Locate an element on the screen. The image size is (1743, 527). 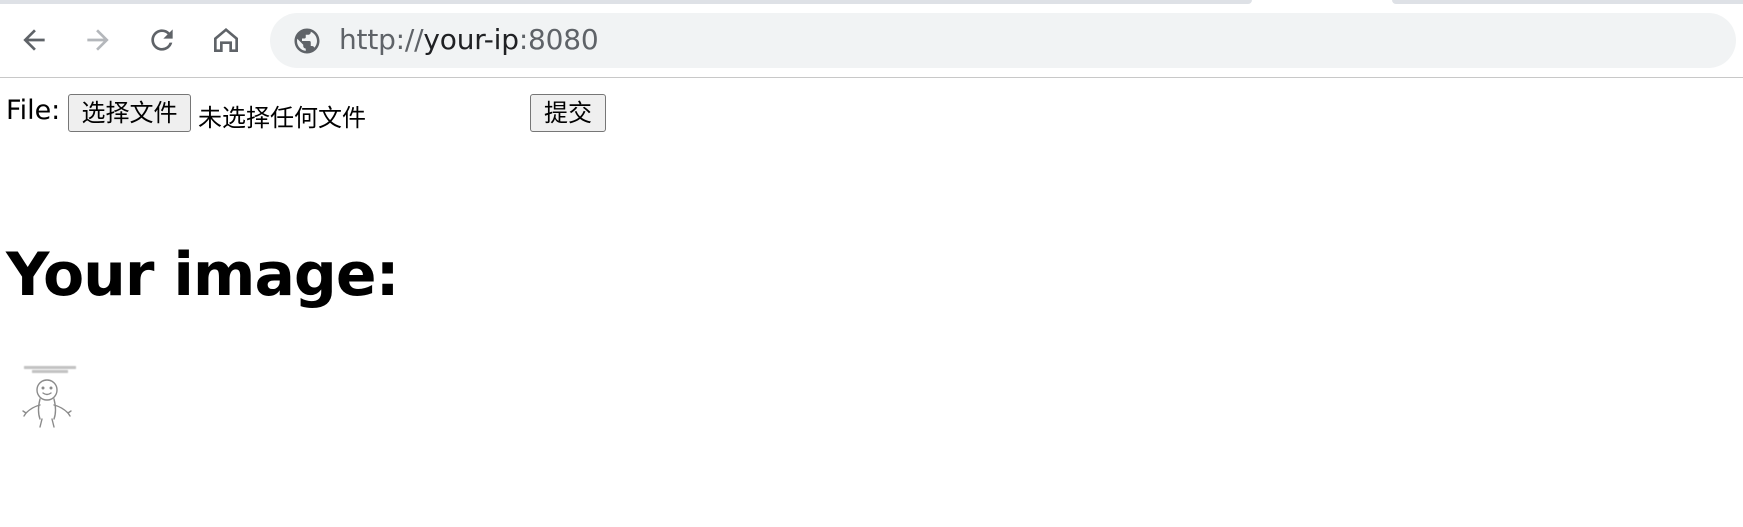
home-icon is located at coordinates (226, 40).